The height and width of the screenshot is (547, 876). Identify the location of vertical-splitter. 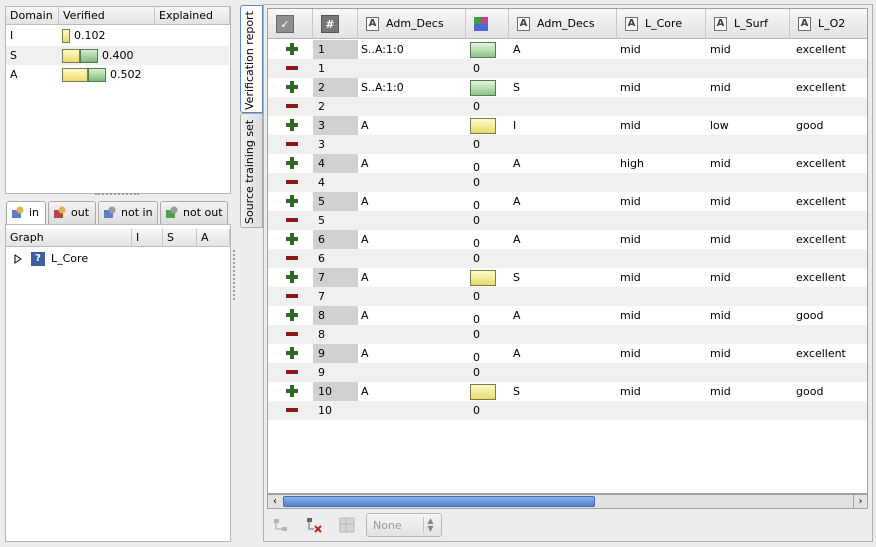
(234, 275).